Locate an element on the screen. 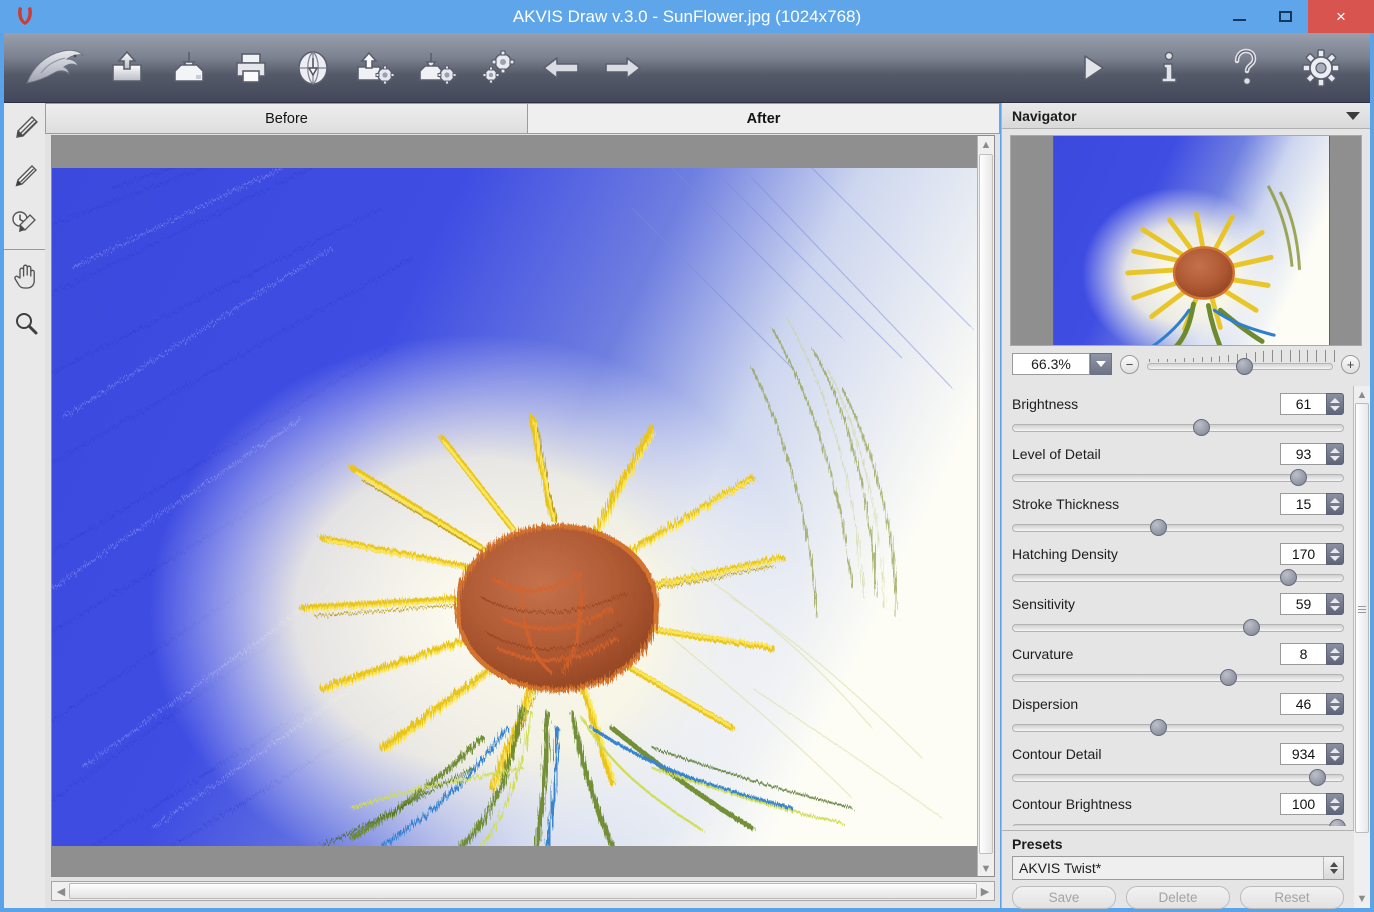 The height and width of the screenshot is (912, 1374). zoom-slider is located at coordinates (1241, 362).